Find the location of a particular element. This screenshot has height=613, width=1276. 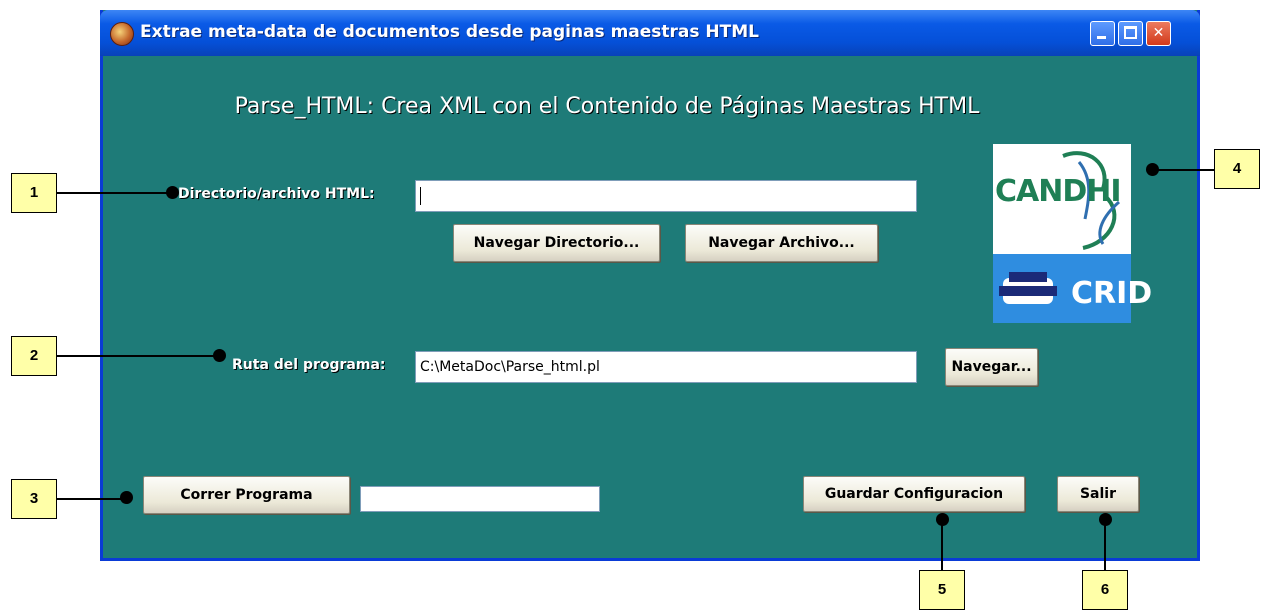

callout-2-line is located at coordinates (139, 356).